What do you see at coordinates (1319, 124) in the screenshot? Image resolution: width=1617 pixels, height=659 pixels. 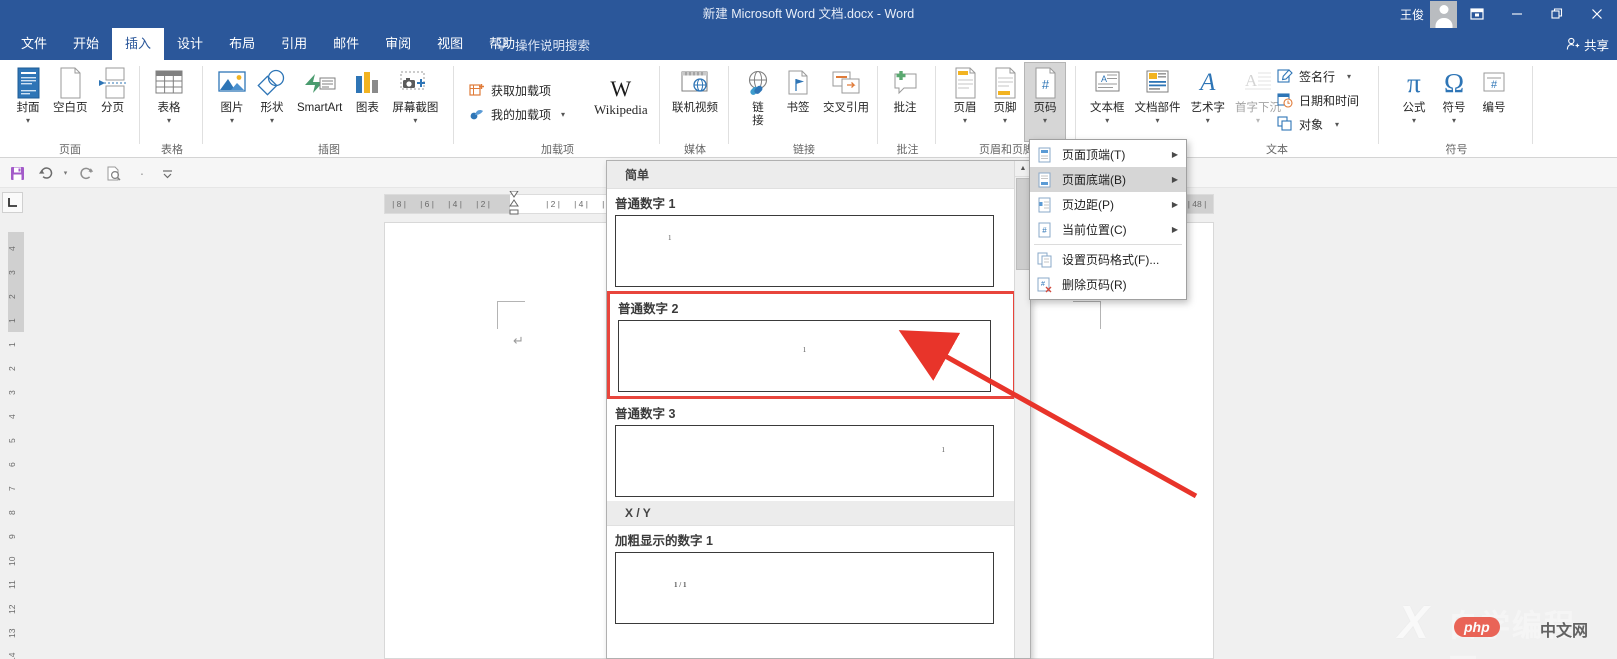 I see `object-button: 对象 ▾` at bounding box center [1319, 124].